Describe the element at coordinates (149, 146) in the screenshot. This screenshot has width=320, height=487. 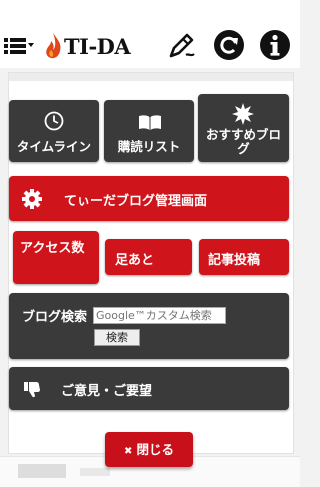
I see `reading-list-label: 購読リスト` at that location.